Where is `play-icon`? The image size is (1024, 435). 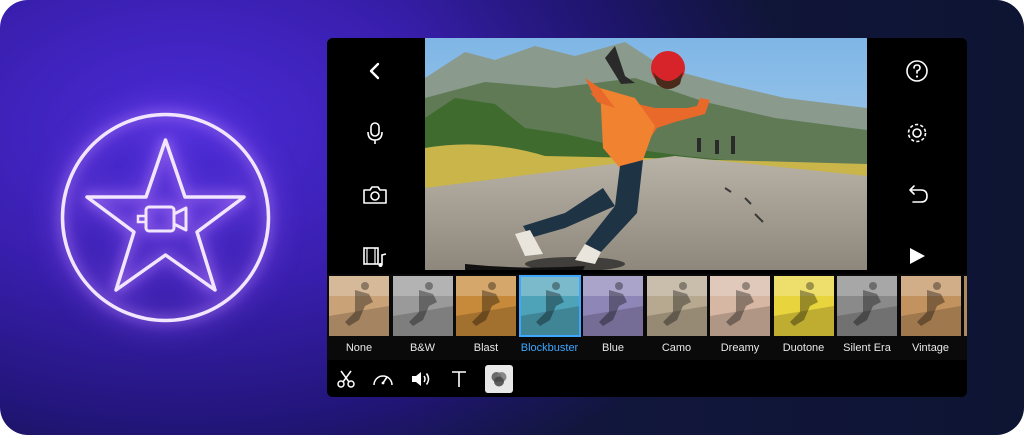
play-icon is located at coordinates (917, 256).